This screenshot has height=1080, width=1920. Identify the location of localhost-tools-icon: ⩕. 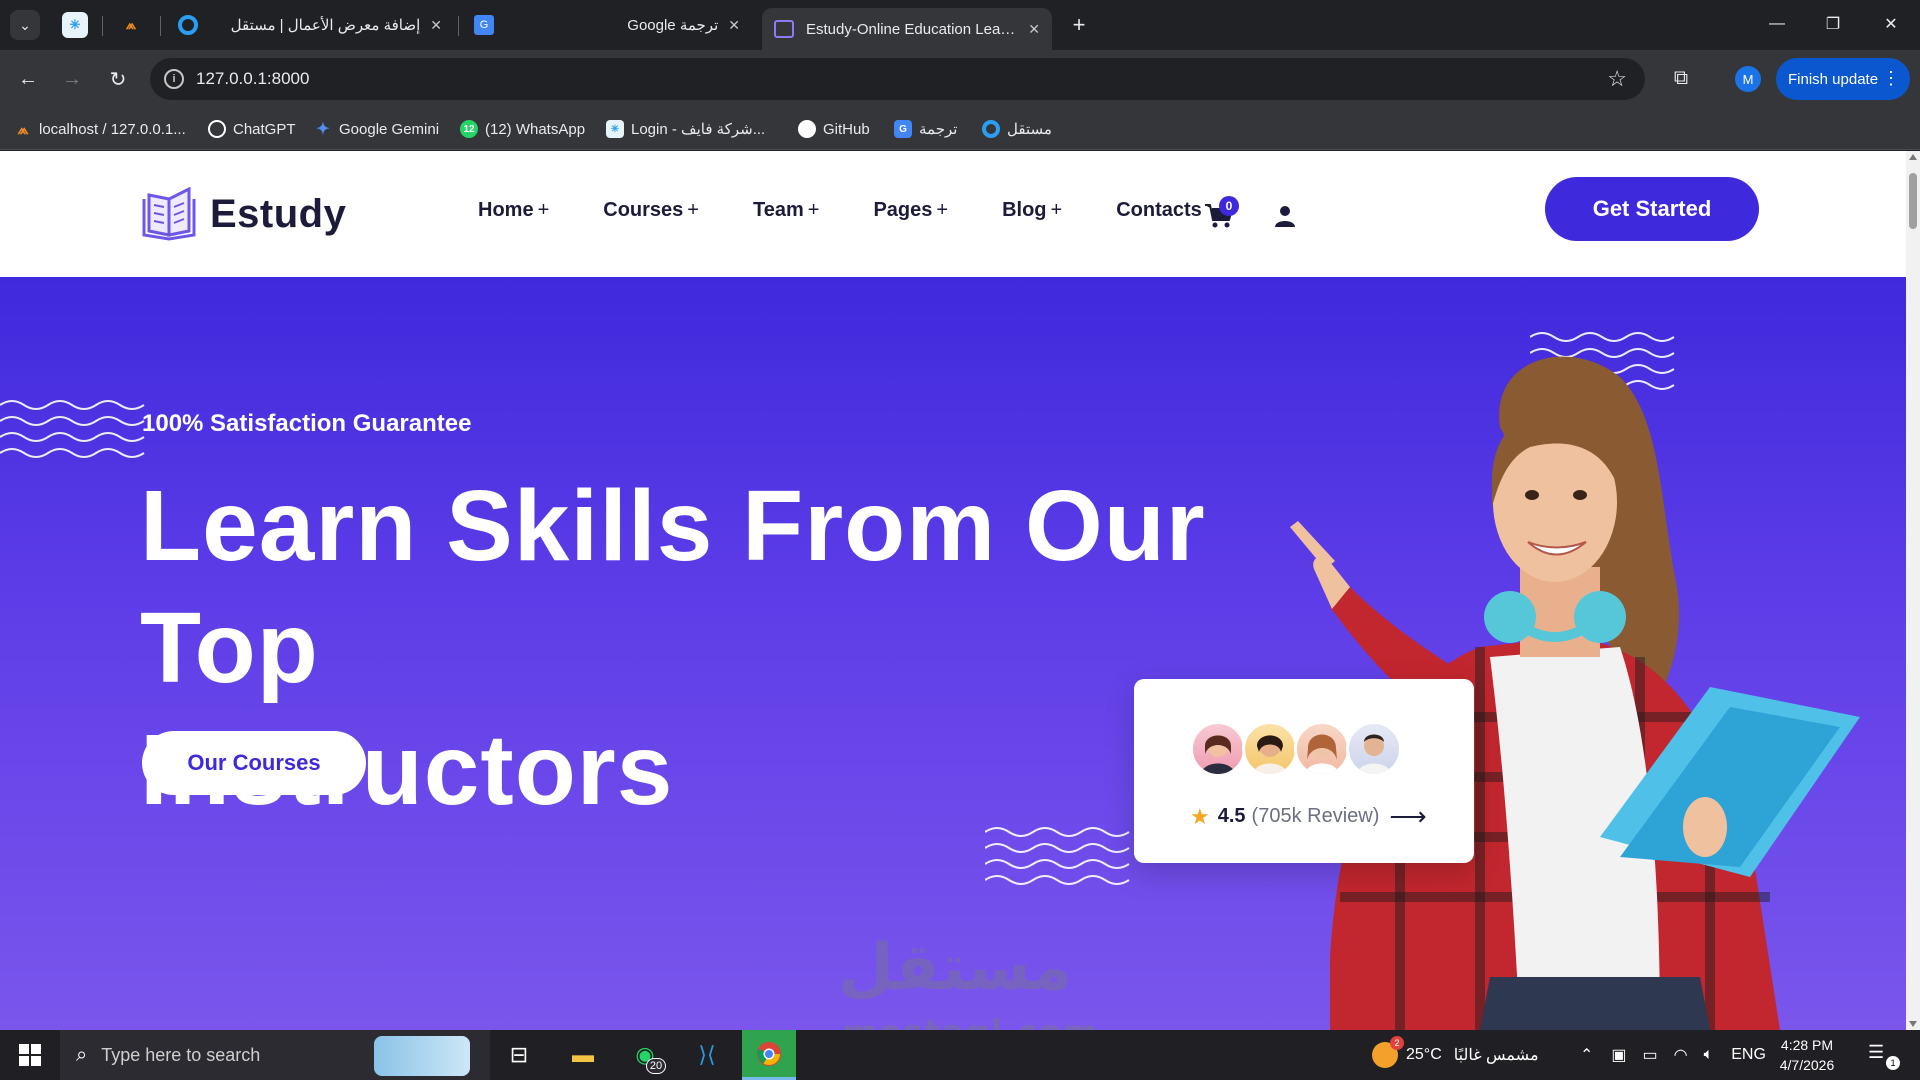
(131, 25).